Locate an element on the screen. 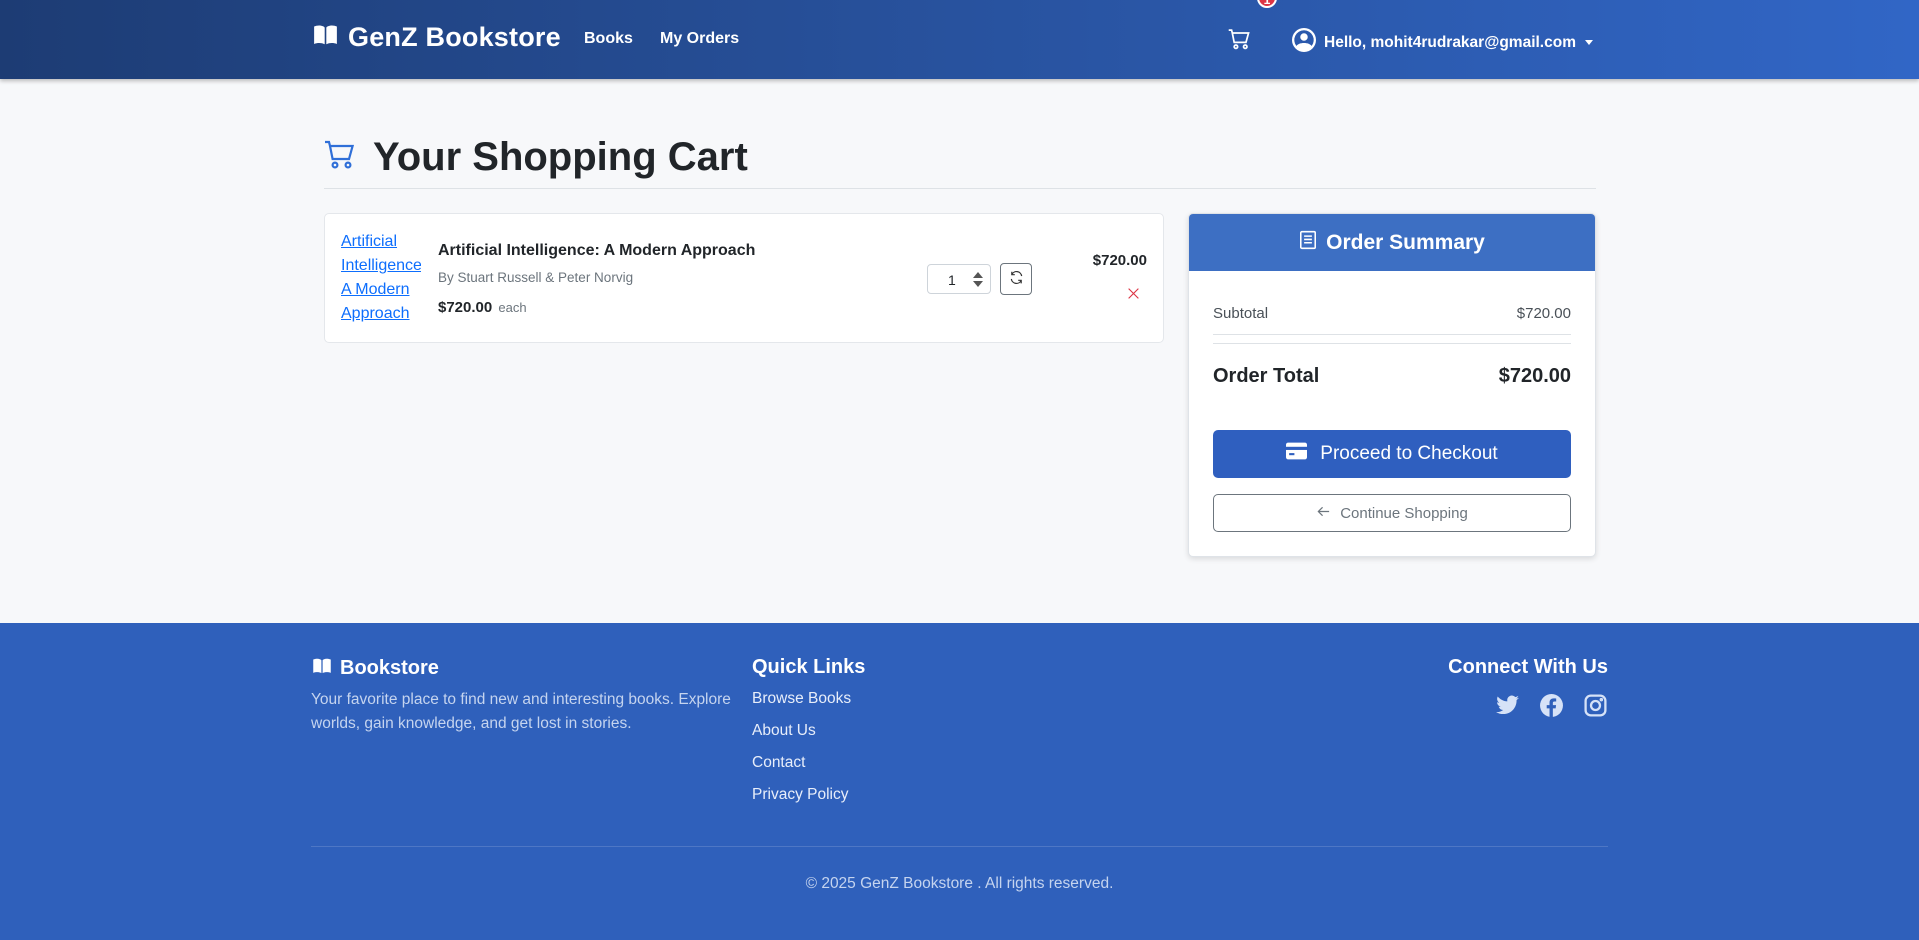 This screenshot has width=1919, height=940. continue-label: Continue Shopping is located at coordinates (1404, 513).